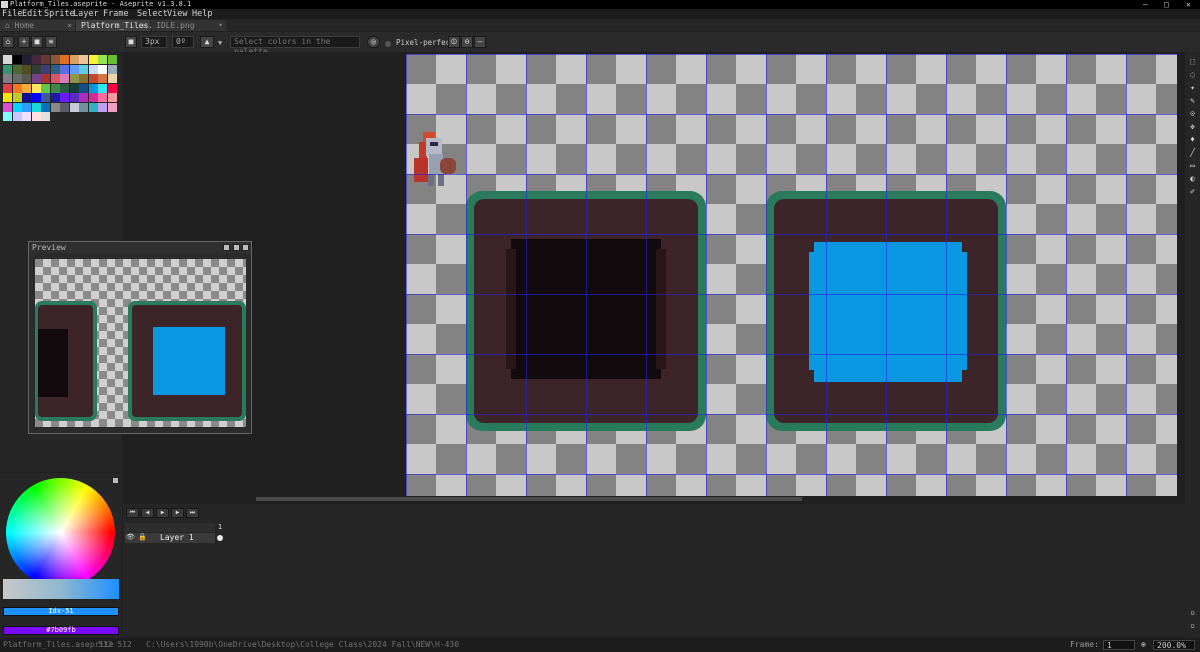  What do you see at coordinates (32, 14) in the screenshot?
I see `menu-edit: Edit` at bounding box center [32, 14].